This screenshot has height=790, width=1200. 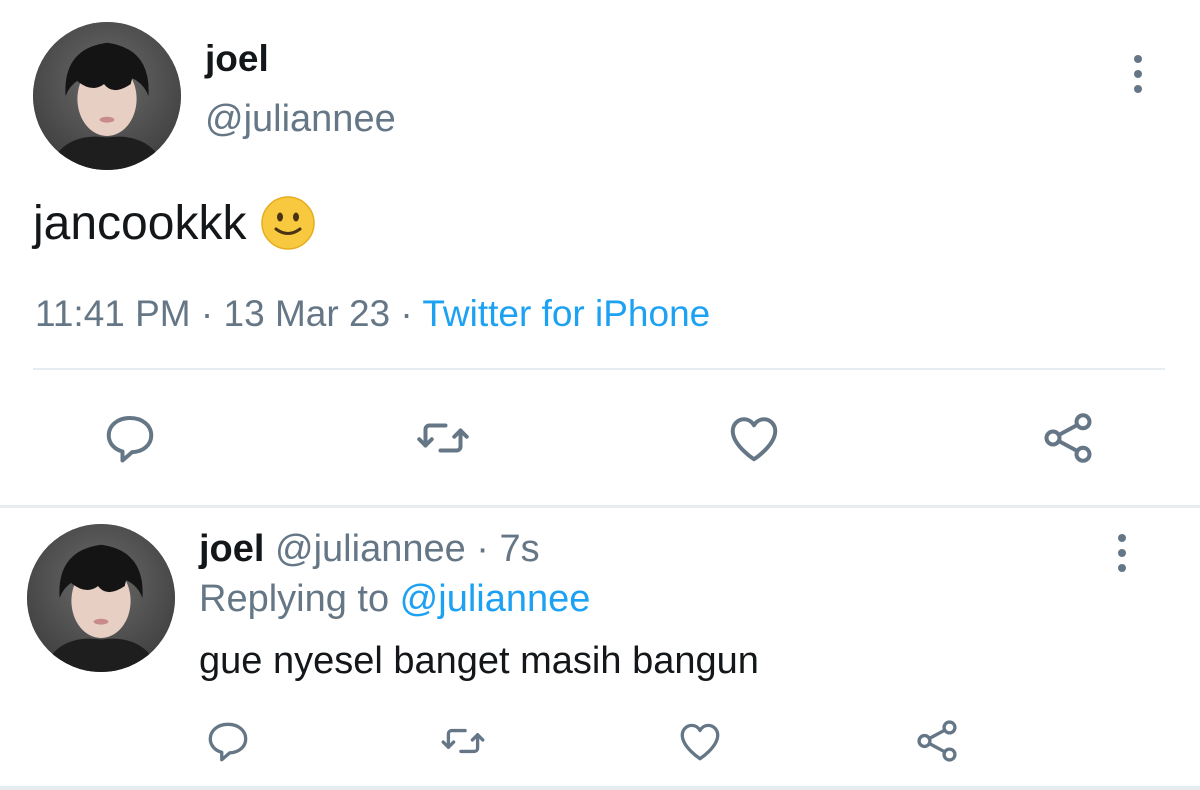 What do you see at coordinates (495, 599) in the screenshot?
I see `mention-link: @juliannee` at bounding box center [495, 599].